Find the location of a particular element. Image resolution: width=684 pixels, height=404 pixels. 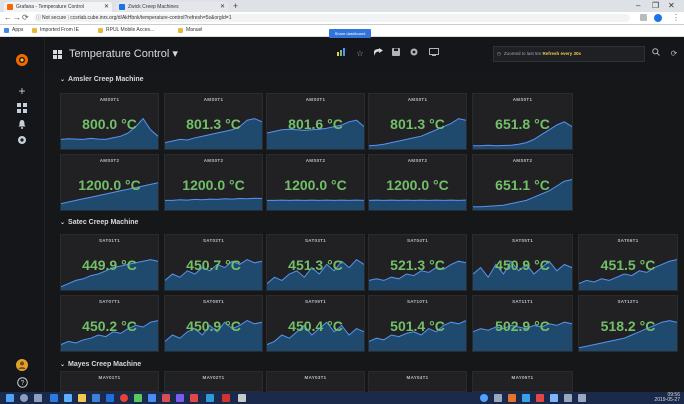

row-title: ⌄ Satec Creep Machine is located at coordinates (99, 223).